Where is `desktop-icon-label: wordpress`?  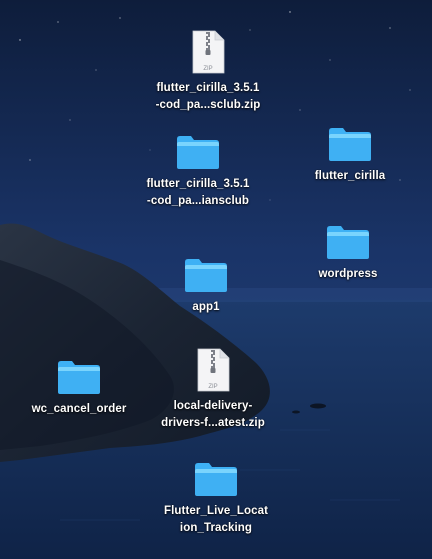 desktop-icon-label: wordpress is located at coordinates (348, 274).